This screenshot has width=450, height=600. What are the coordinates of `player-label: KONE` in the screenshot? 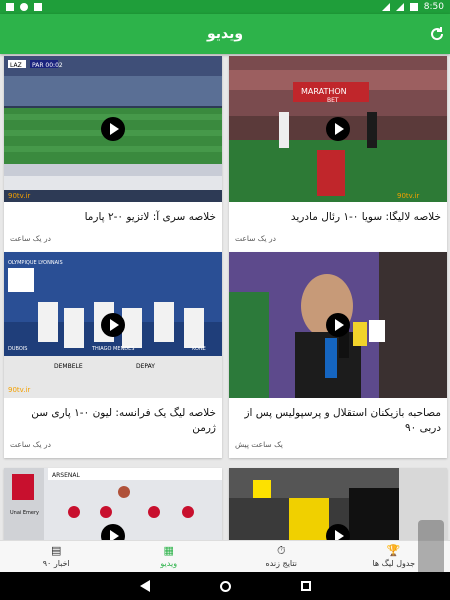 It's located at (199, 349).